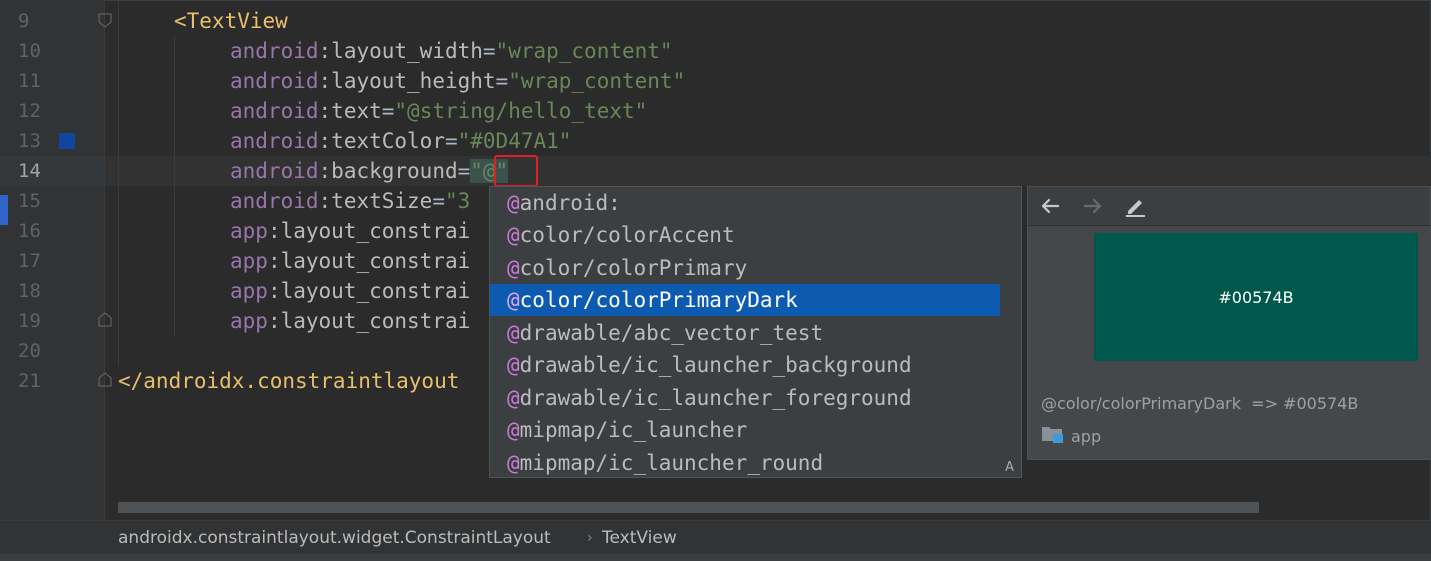 The image size is (1431, 561). I want to click on line-gutter: 9 10 11 12 13 14 15 16 17 18 19 20 21, so click(52, 260).